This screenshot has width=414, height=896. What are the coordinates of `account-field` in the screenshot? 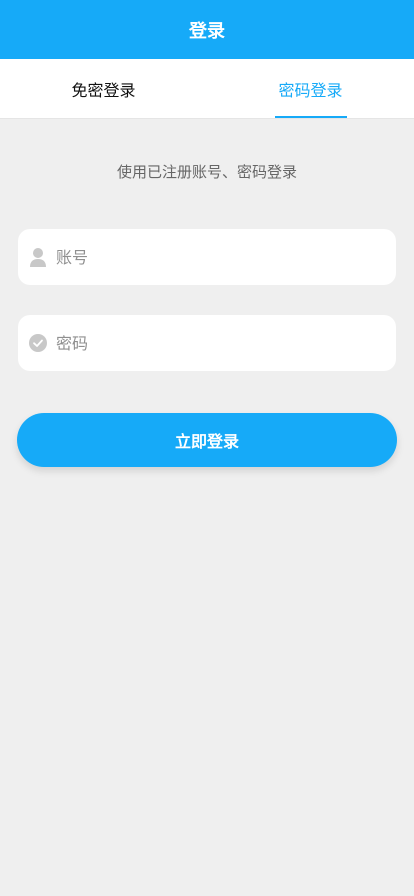 It's located at (207, 257).